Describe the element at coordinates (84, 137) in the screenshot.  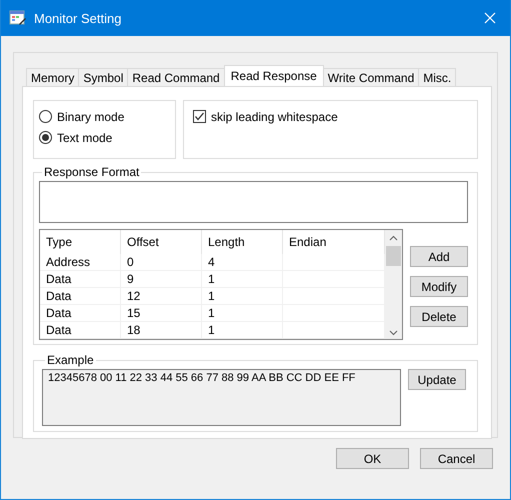
I see `radio-label: Text mode` at that location.